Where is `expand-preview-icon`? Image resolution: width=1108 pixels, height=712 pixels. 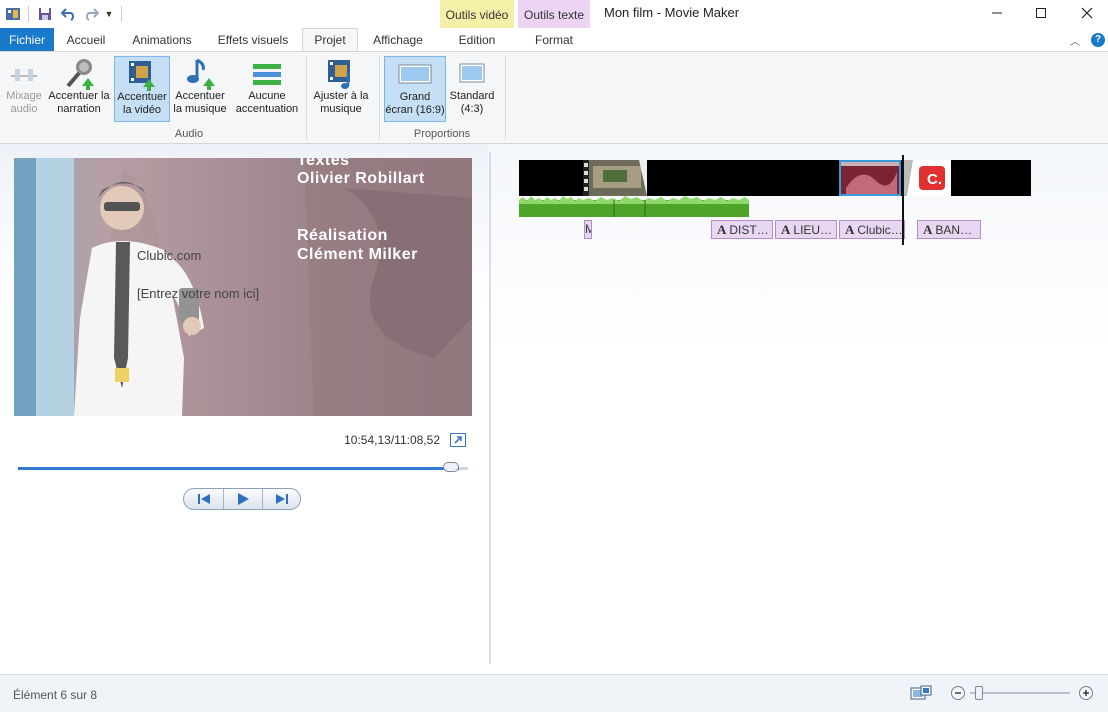 expand-preview-icon is located at coordinates (458, 440).